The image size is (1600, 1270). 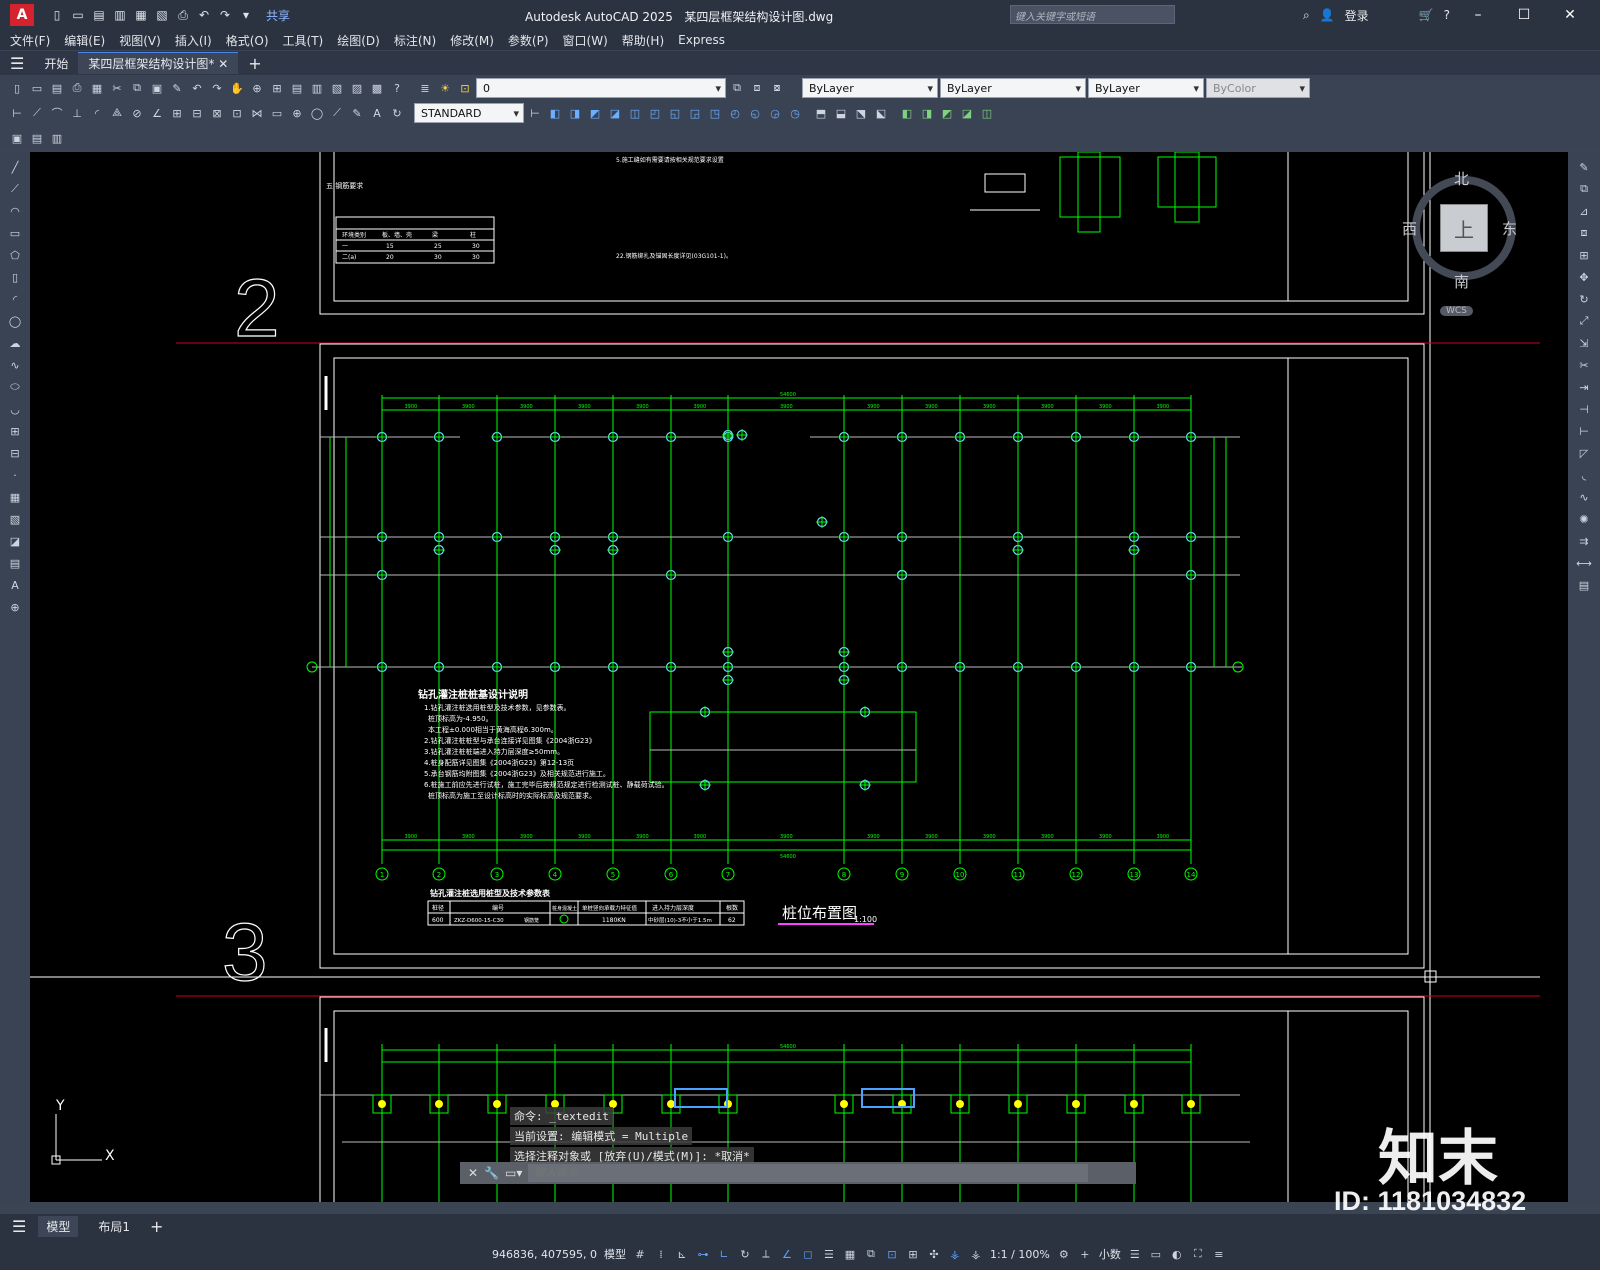 I want to click on ucs-3point-icon: ◳, so click(x=715, y=113).